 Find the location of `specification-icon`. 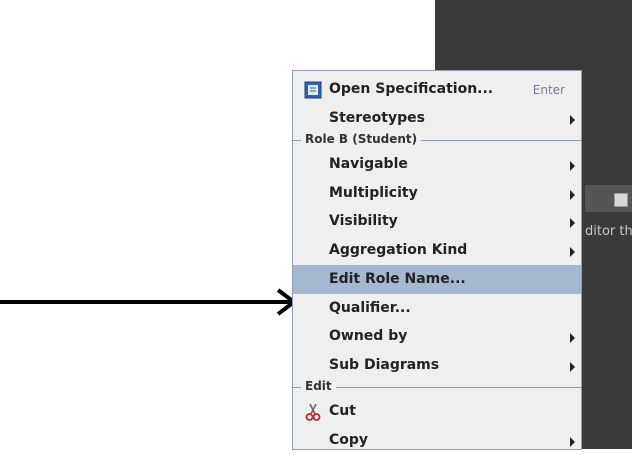

specification-icon is located at coordinates (313, 90).